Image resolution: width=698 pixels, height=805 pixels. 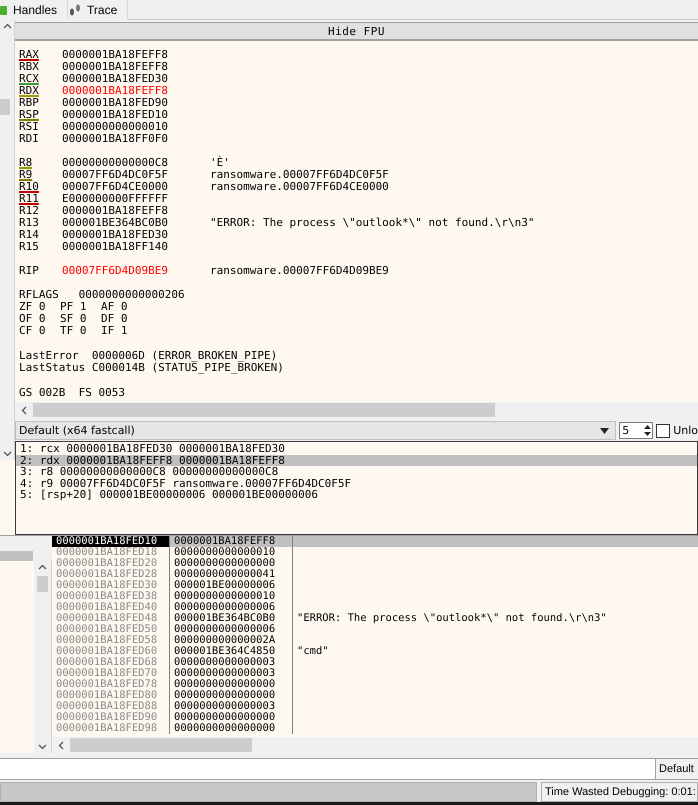 I want to click on error-line: LastError 0000006D (ERROR_BROKEN_PIPE), so click(x=148, y=356).